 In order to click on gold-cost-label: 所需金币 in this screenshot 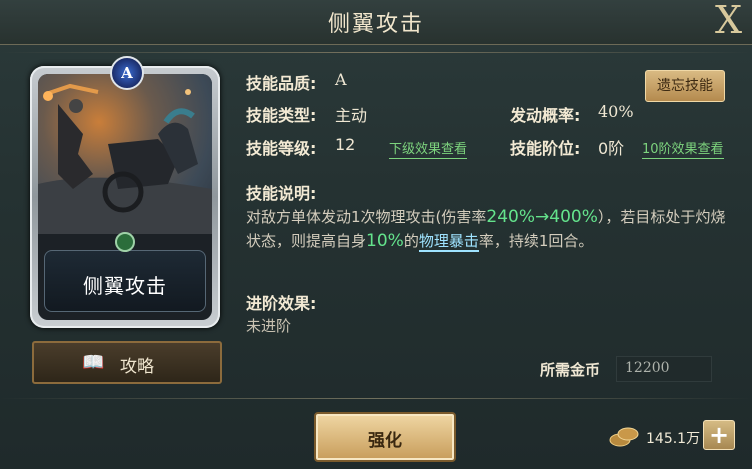, I will do `click(570, 370)`.